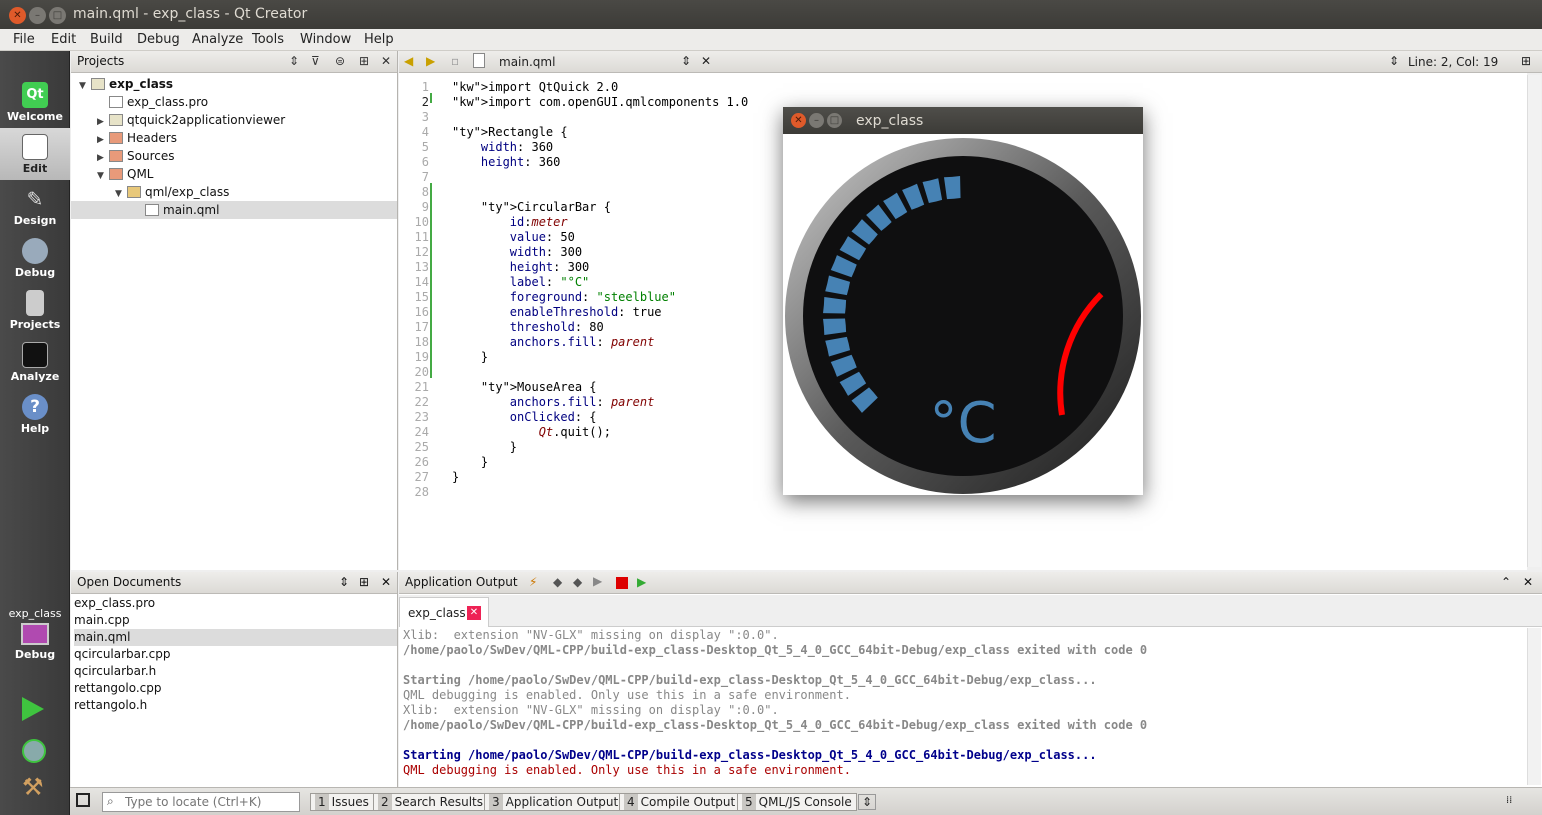 The height and width of the screenshot is (815, 1542). Describe the element at coordinates (235, 603) in the screenshot. I see `open-document-item: exp_class.pro` at that location.